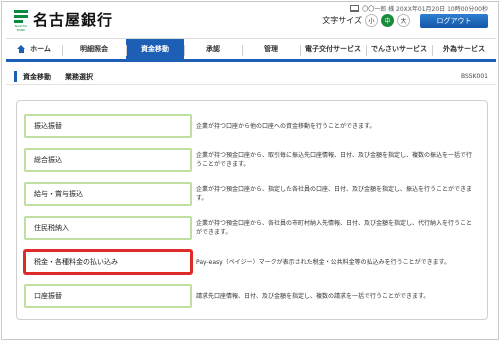 This screenshot has height=341, width=500. I want to click on row-description: 請求先口座情報、日付、及び金額を指定し、複数の請求を一括で行うことができます。, so click(313, 296).